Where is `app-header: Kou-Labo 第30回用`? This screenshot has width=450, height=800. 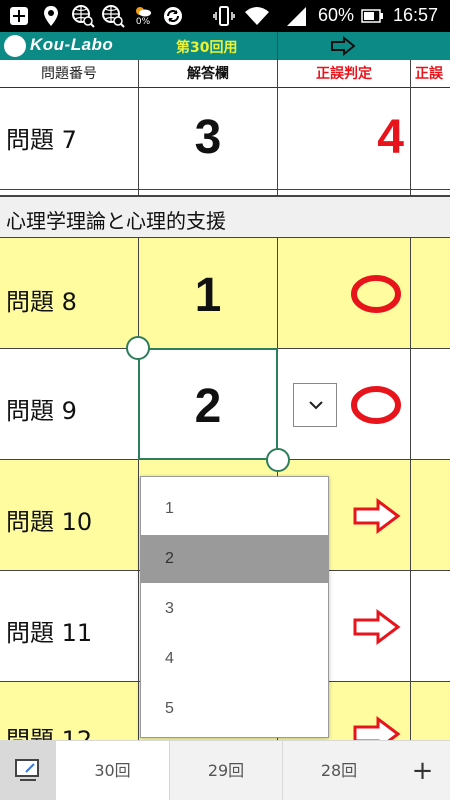
app-header: Kou-Labo 第30回用 is located at coordinates (225, 46).